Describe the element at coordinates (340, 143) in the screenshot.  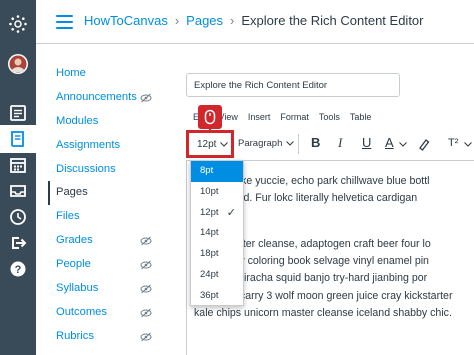
I see `italic-button: I` at that location.